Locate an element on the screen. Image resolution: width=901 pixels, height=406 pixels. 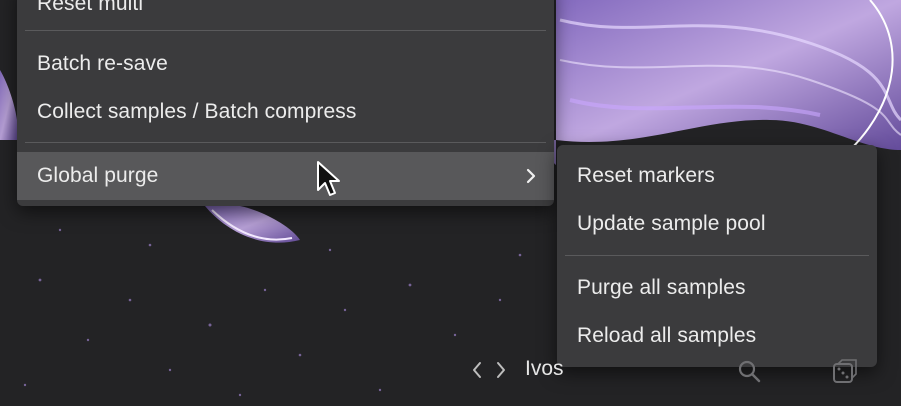
dice-icon is located at coordinates (844, 372).